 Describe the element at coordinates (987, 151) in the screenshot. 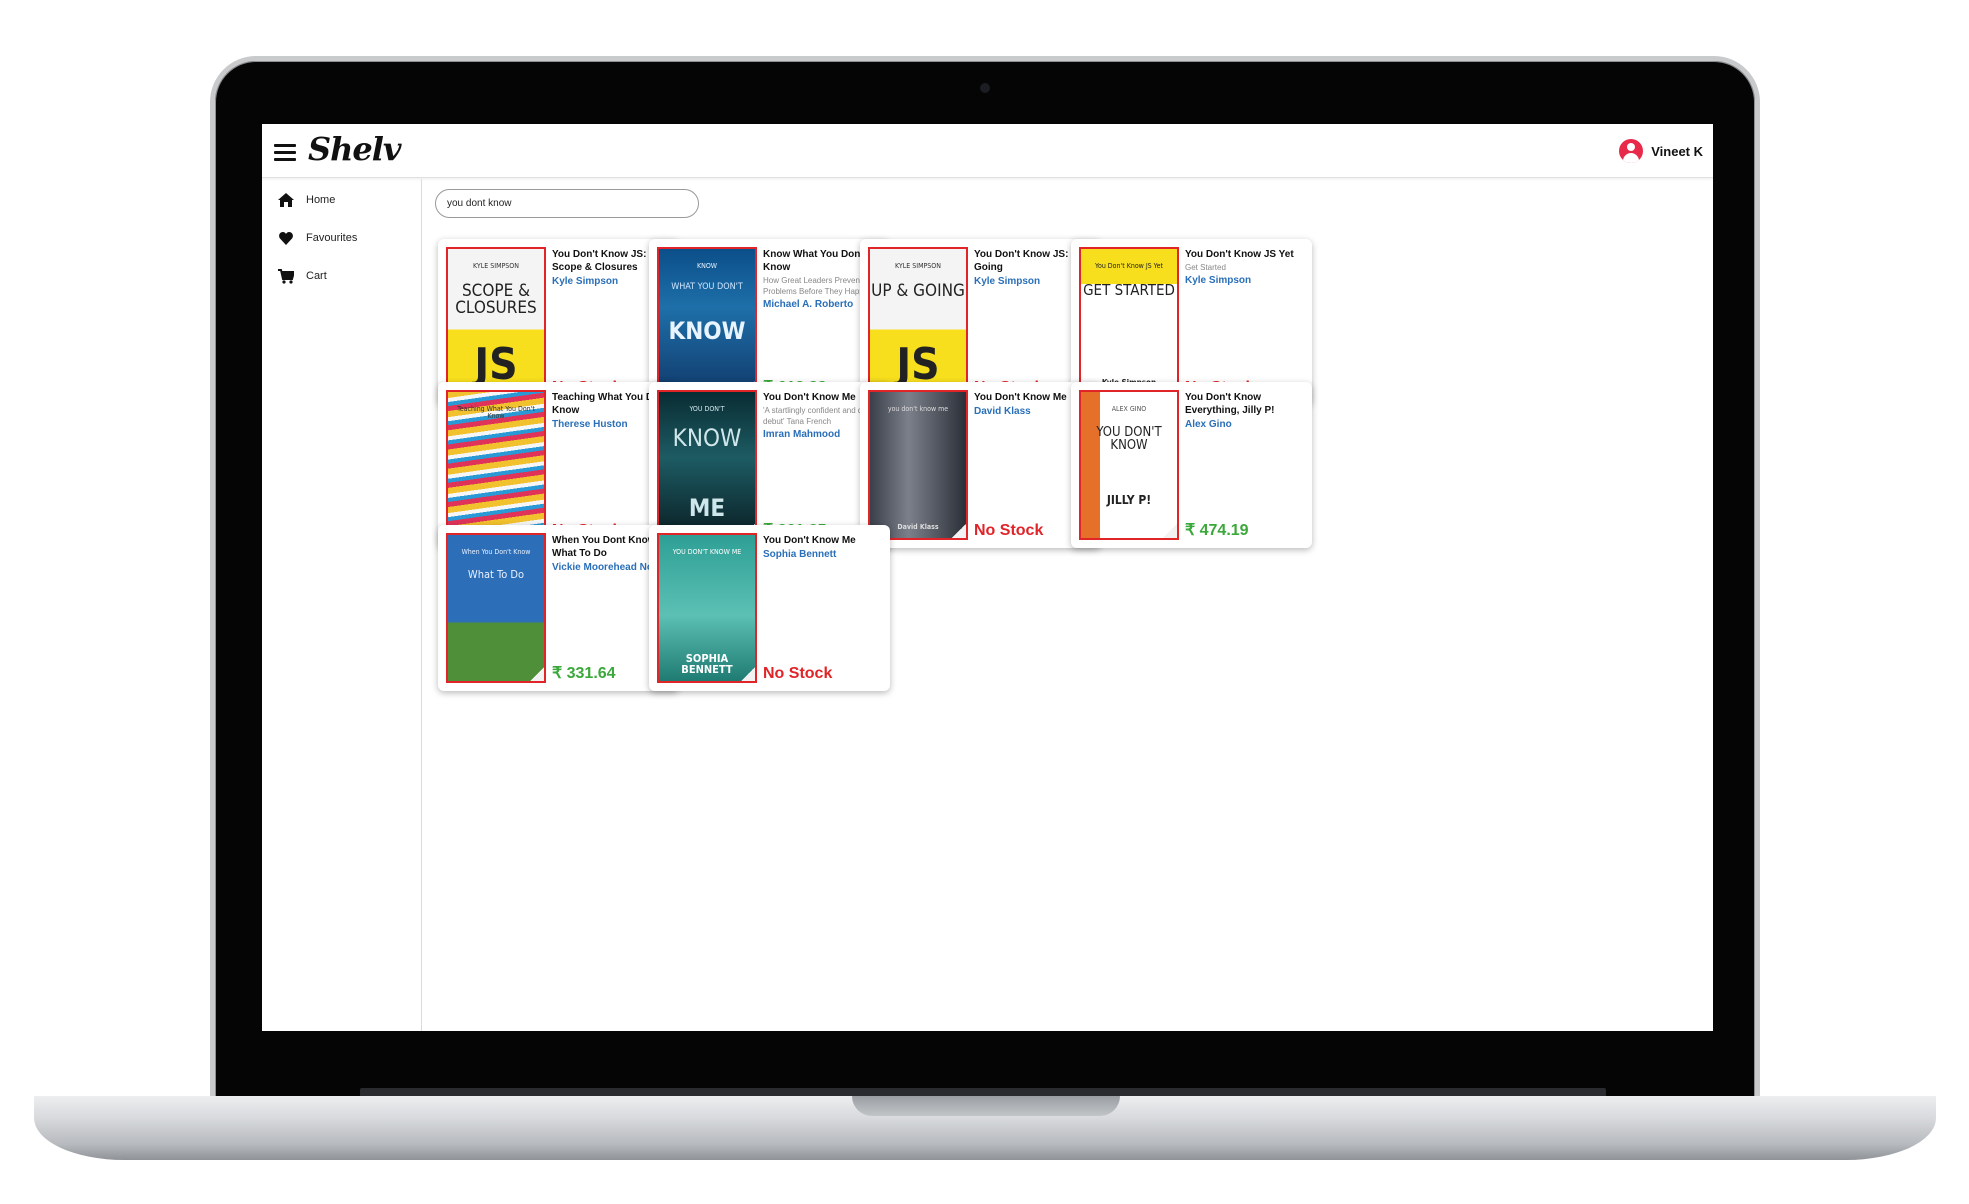

I see `top-bar: Shelv Vineet K` at that location.